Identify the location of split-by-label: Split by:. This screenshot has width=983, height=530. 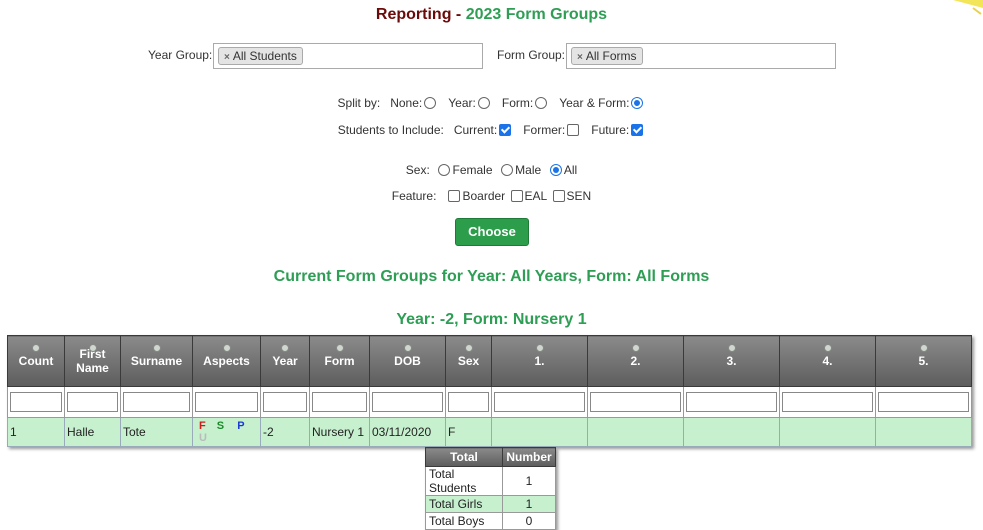
(359, 102).